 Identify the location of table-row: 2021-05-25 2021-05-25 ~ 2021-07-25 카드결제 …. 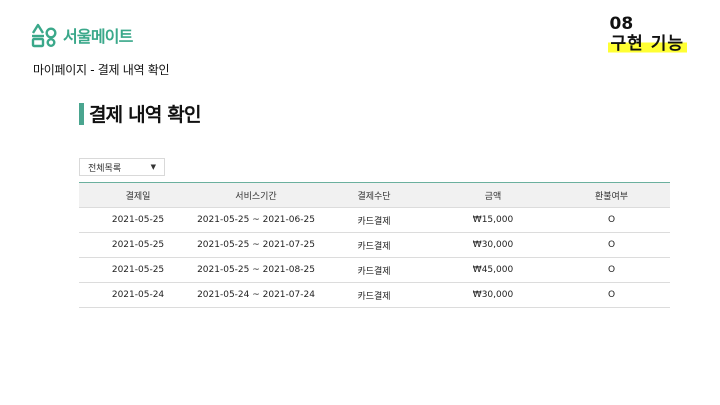
(374, 245).